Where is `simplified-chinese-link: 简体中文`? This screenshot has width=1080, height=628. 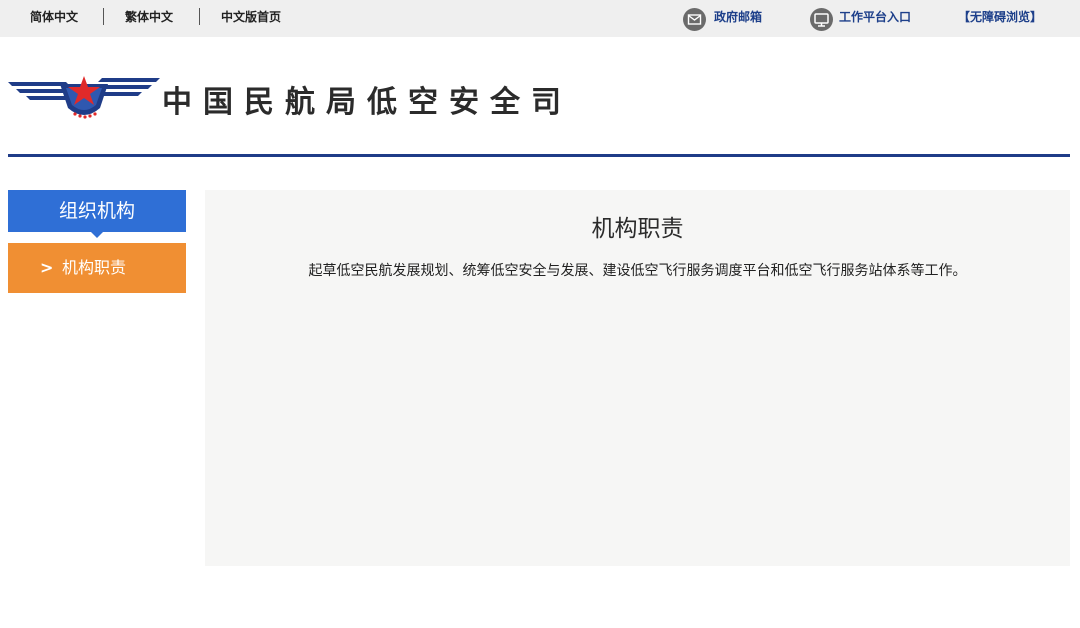 simplified-chinese-link: 简体中文 is located at coordinates (54, 17).